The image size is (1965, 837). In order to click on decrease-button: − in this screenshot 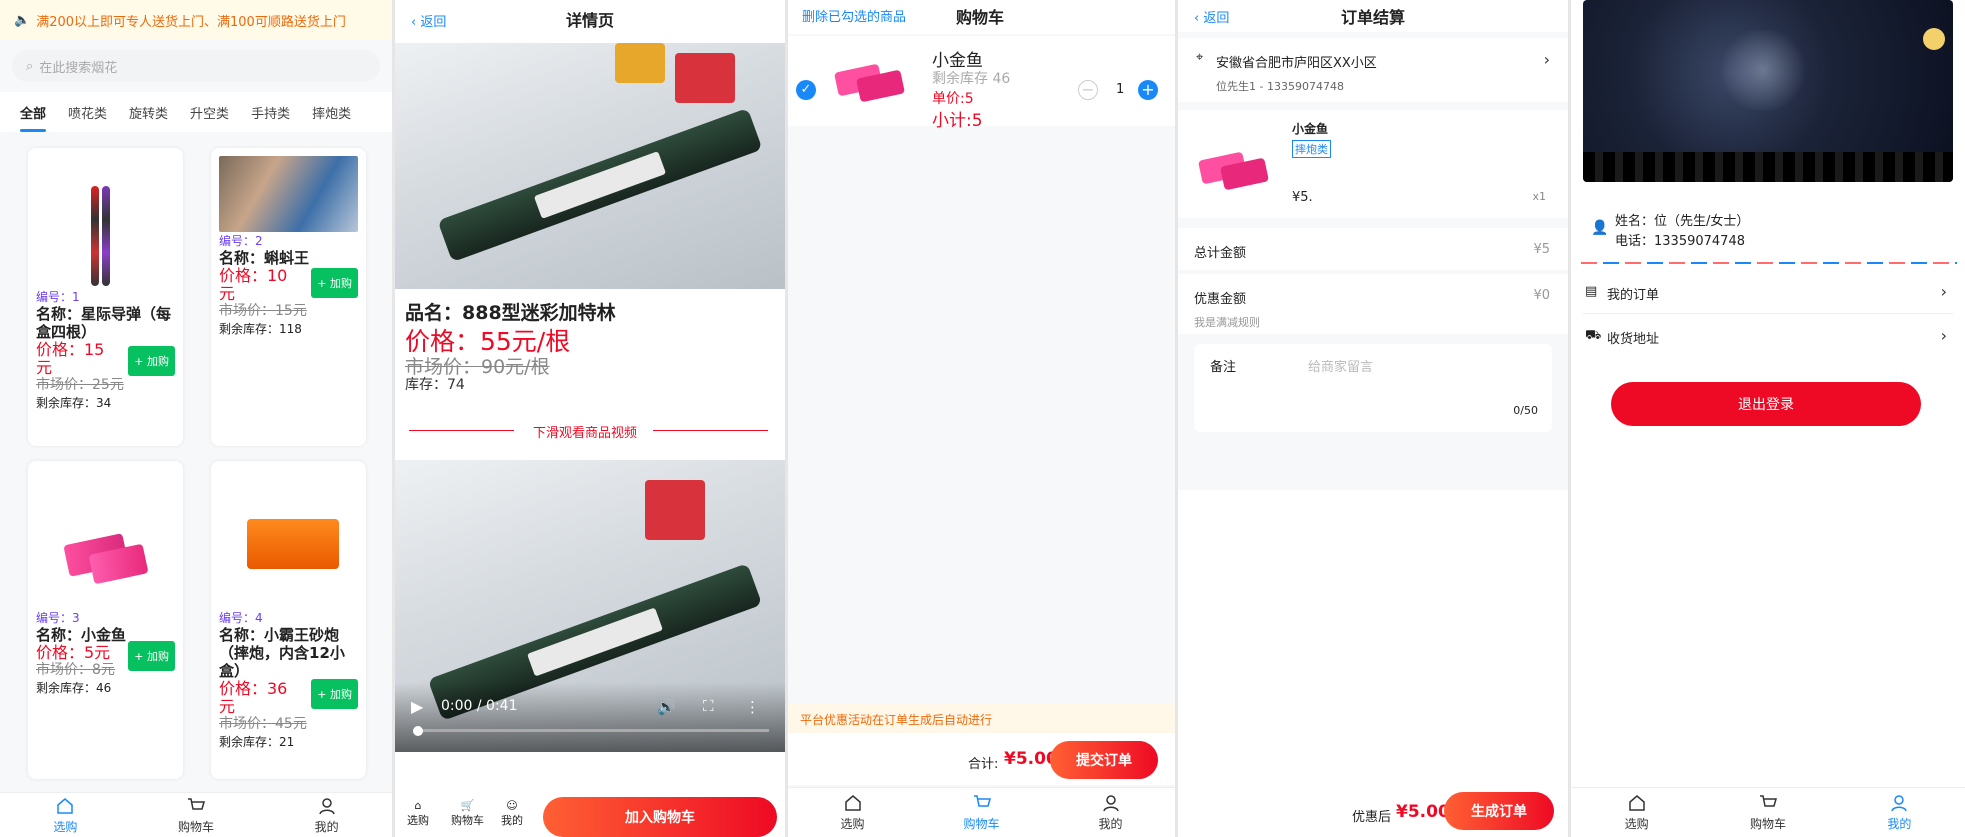, I will do `click(1088, 90)`.